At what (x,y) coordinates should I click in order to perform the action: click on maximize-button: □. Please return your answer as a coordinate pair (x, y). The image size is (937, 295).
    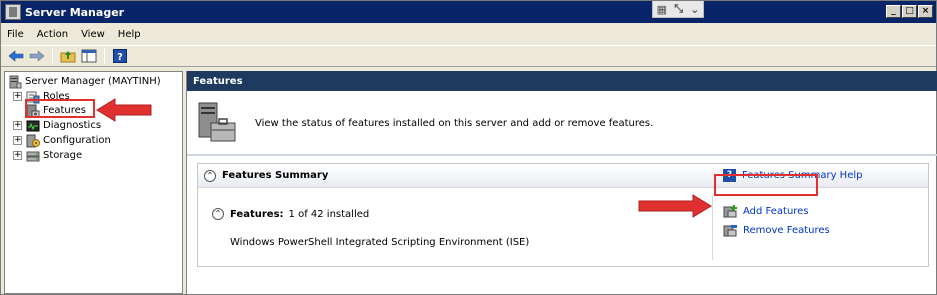
    Looking at the image, I should click on (909, 11).